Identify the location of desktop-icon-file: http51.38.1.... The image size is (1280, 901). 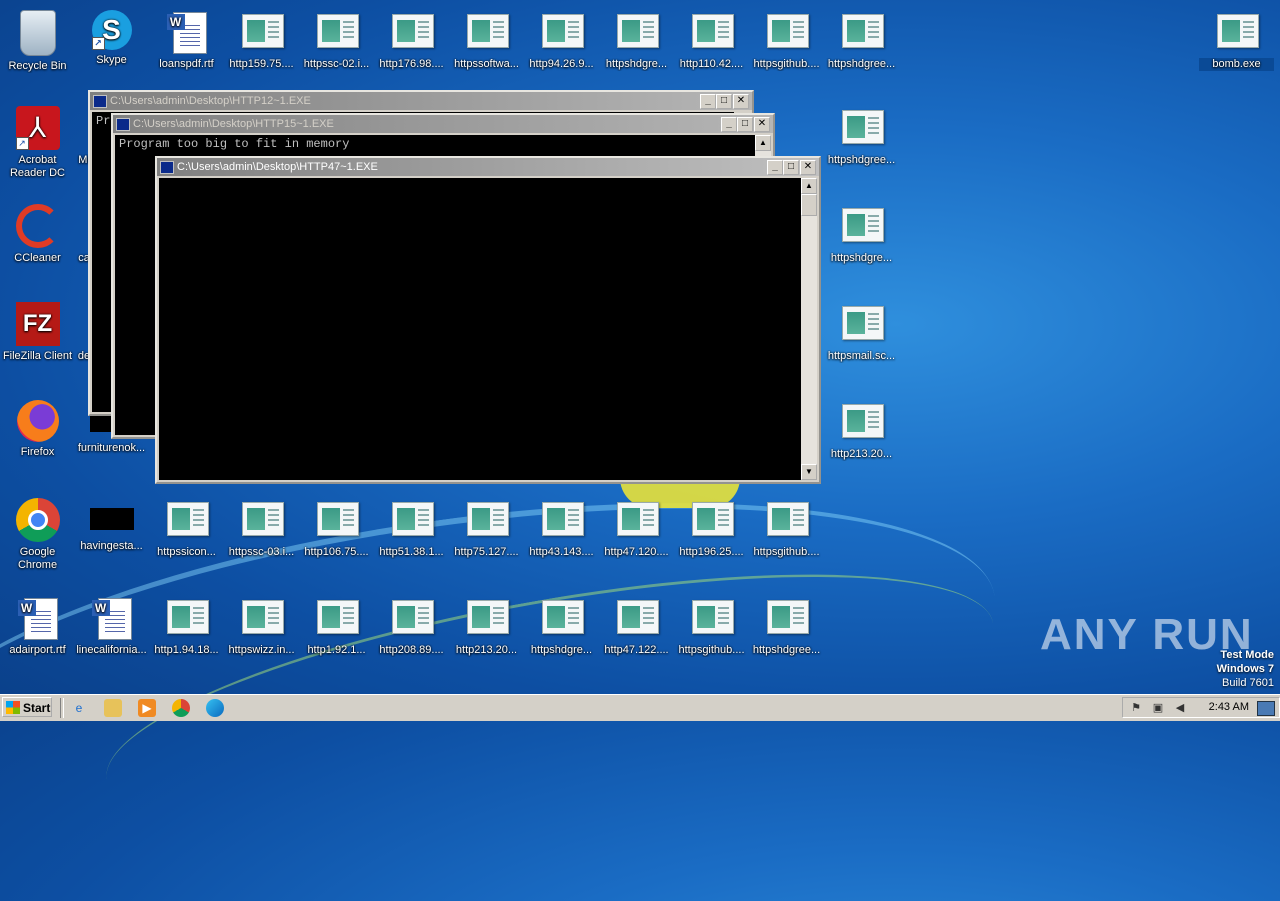
(411, 525).